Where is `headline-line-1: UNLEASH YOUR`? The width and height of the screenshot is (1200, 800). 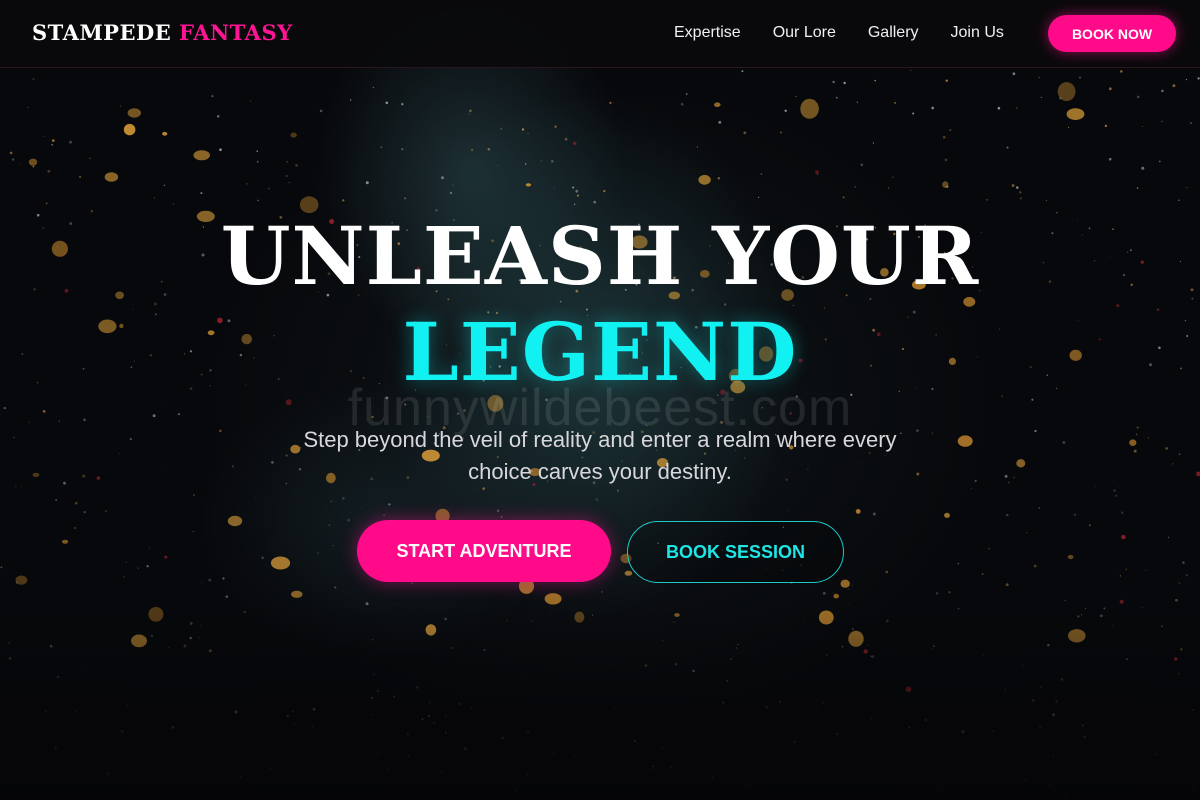
headline-line-1: UNLEASH YOUR is located at coordinates (600, 256).